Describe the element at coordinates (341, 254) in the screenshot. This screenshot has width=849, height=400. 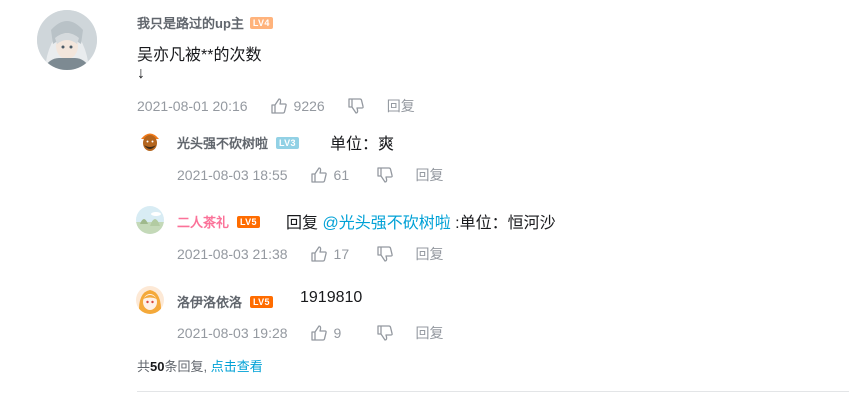
I see `like-count: 17` at that location.